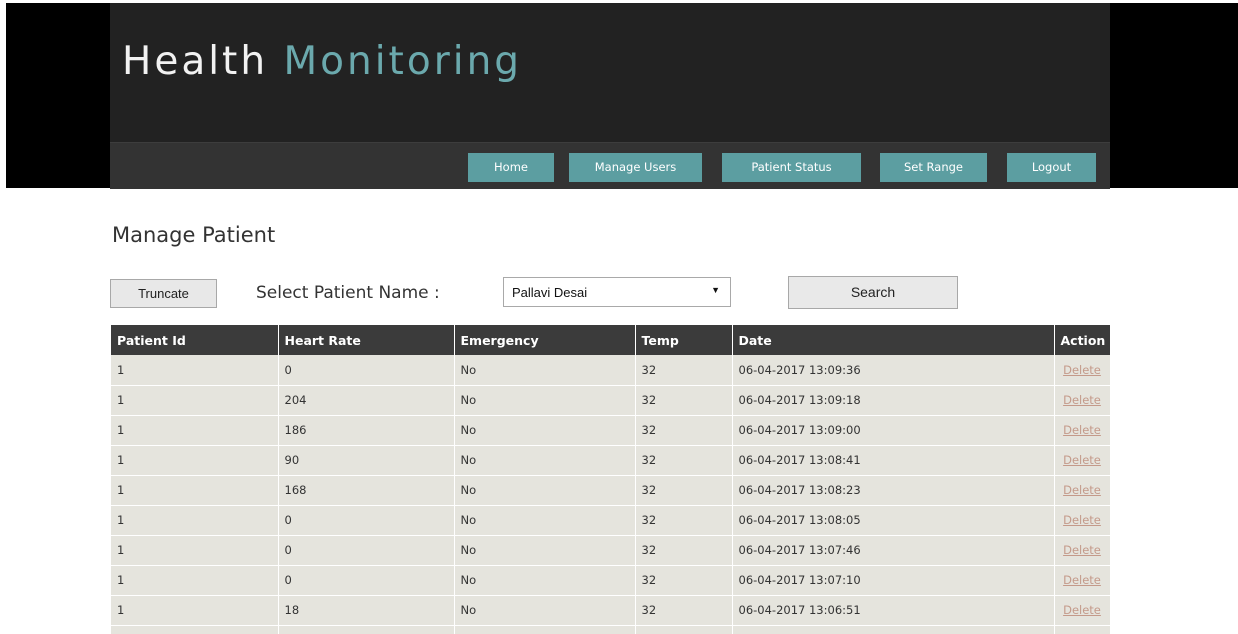 Image resolution: width=1238 pixels, height=634 pixels. What do you see at coordinates (366, 610) in the screenshot?
I see `cell-heart-rate: 18` at bounding box center [366, 610].